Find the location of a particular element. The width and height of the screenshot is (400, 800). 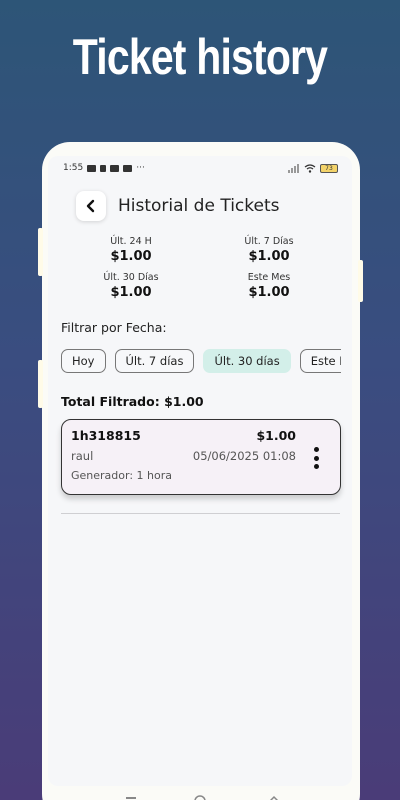

back-button is located at coordinates (91, 206).